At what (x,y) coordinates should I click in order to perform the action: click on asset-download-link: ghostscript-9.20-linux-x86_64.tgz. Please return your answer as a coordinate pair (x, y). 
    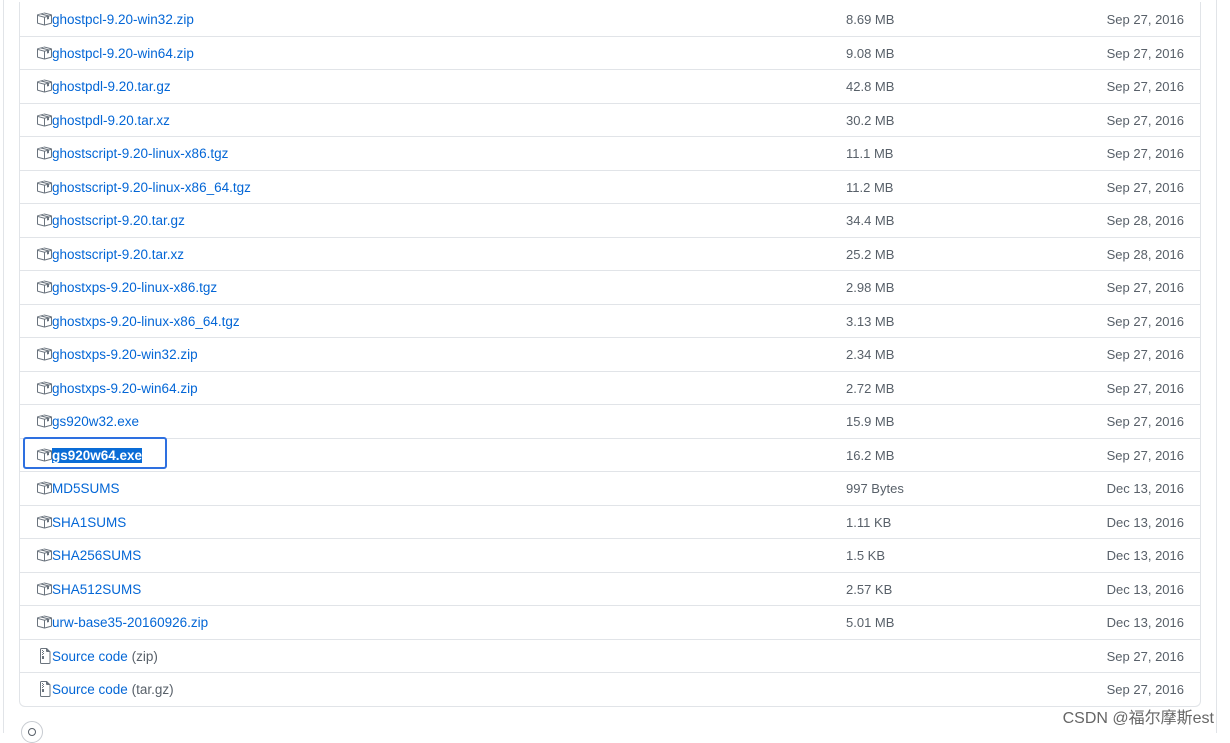
    Looking at the image, I should click on (151, 187).